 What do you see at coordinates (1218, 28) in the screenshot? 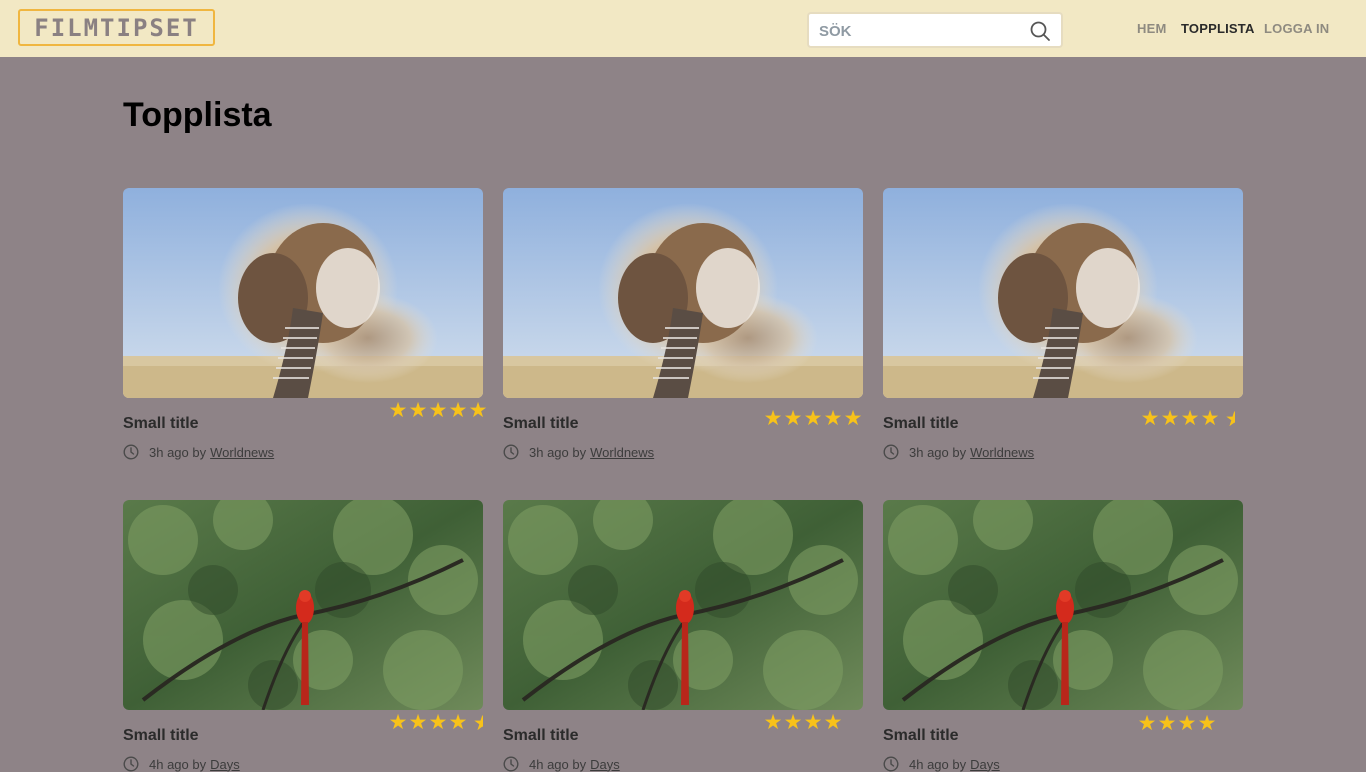
I see `nav-toplist-link: TOPPLISTA` at bounding box center [1218, 28].